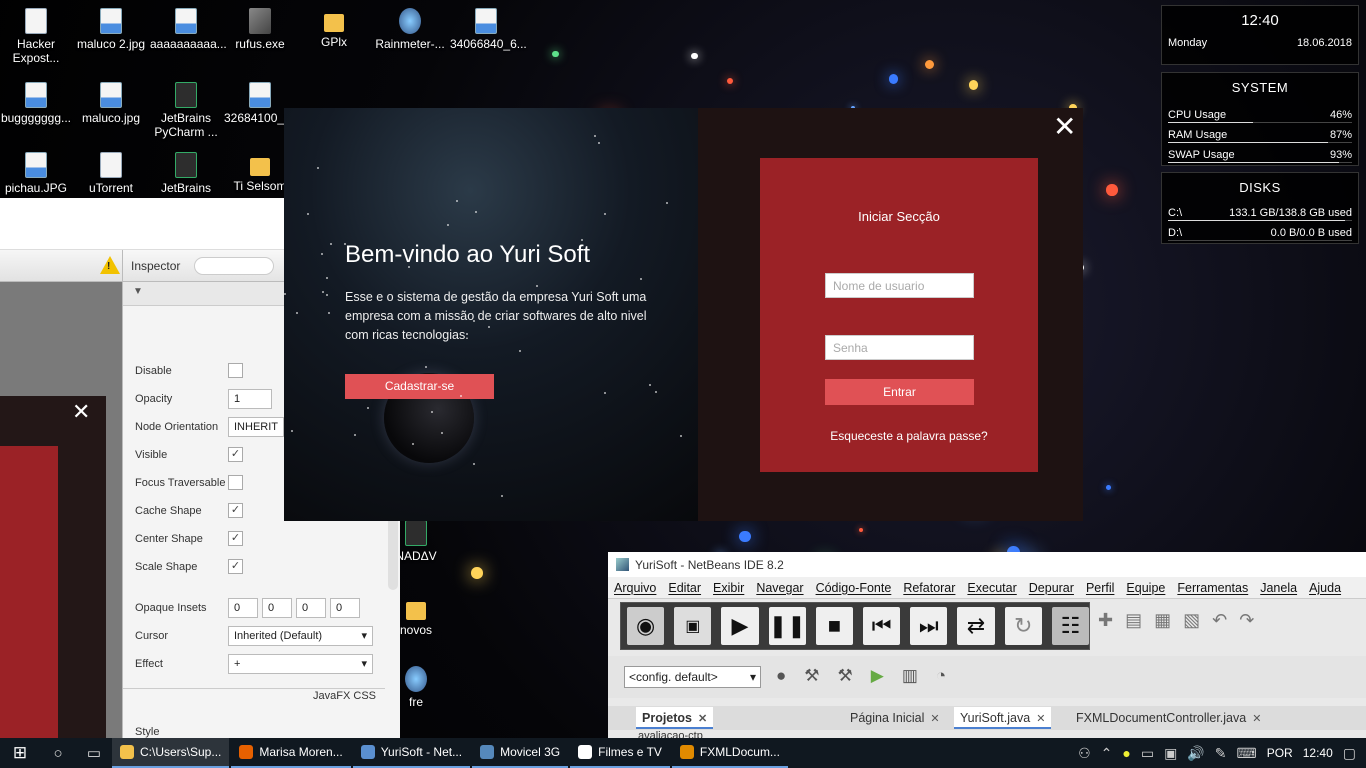 The image size is (1366, 768). Describe the element at coordinates (781, 676) in the screenshot. I see `globe-icon: ●` at that location.